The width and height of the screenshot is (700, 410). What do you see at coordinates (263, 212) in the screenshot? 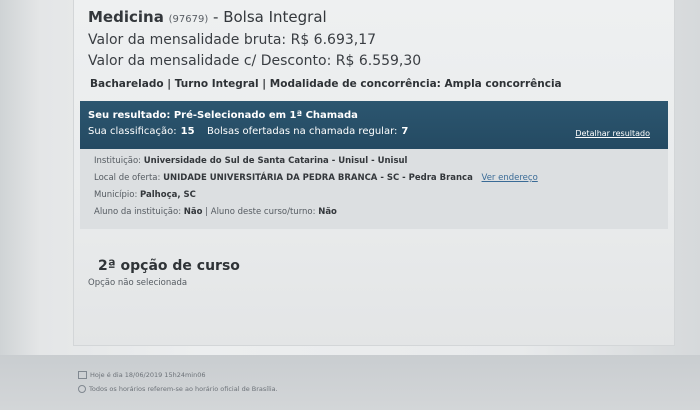
I see `student-course-label: Aluno deste curso/turno:` at bounding box center [263, 212].